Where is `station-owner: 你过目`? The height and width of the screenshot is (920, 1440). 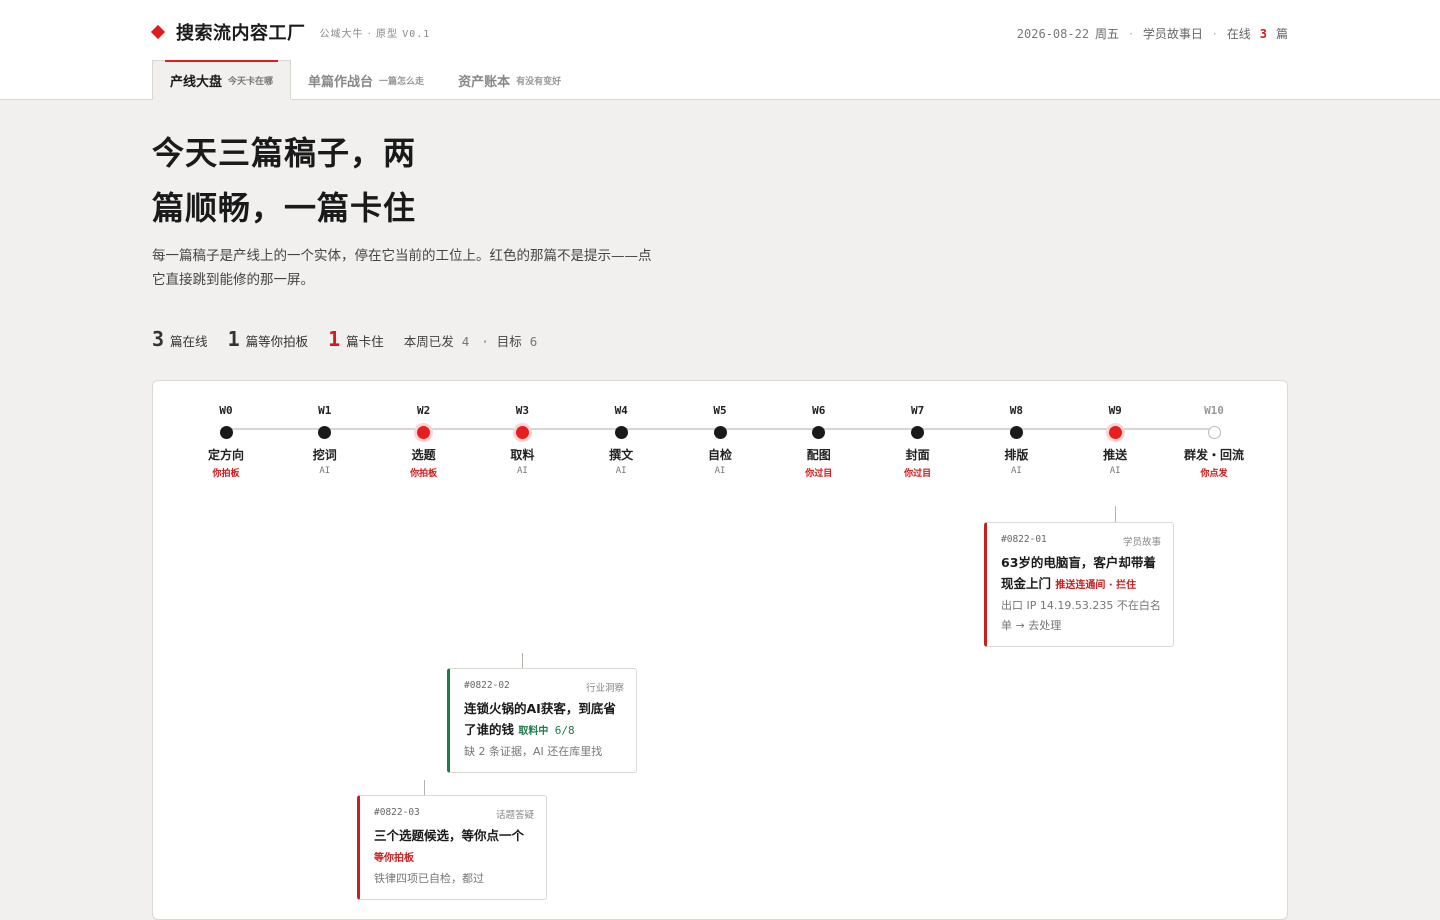
station-owner: 你过目 is located at coordinates (918, 474).